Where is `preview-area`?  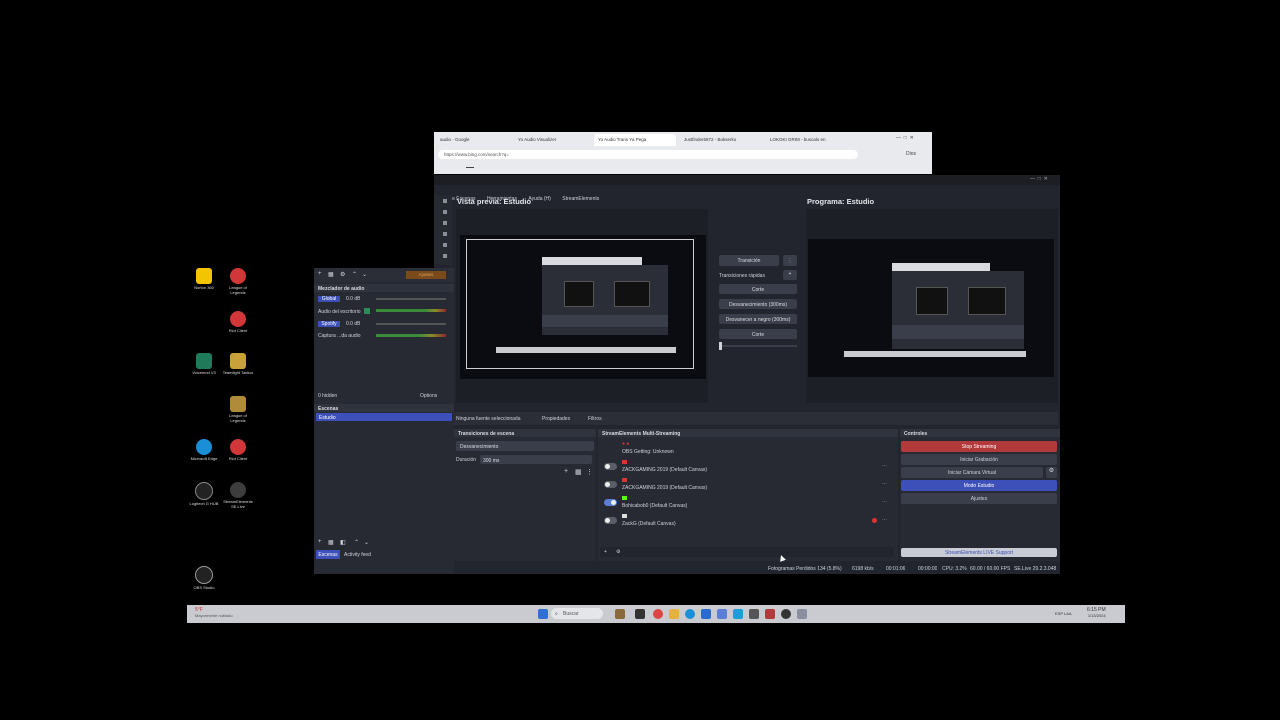
preview-area is located at coordinates (582, 306).